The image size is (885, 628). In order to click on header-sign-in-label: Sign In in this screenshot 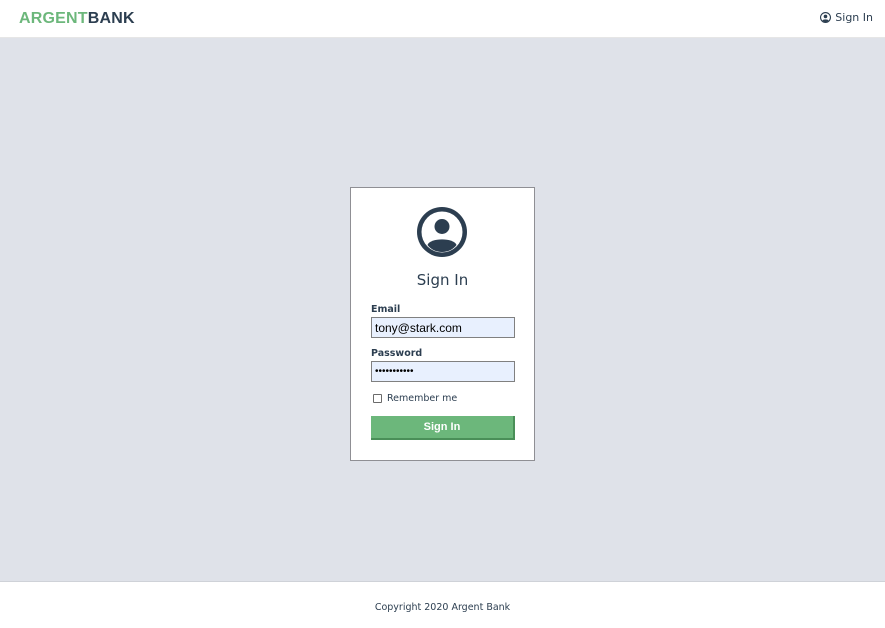, I will do `click(854, 17)`.